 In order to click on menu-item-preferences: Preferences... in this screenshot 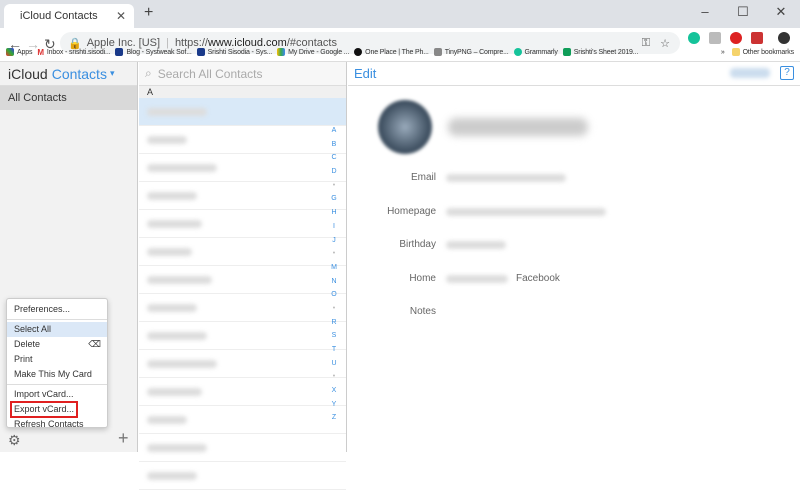, I will do `click(57, 309)`.